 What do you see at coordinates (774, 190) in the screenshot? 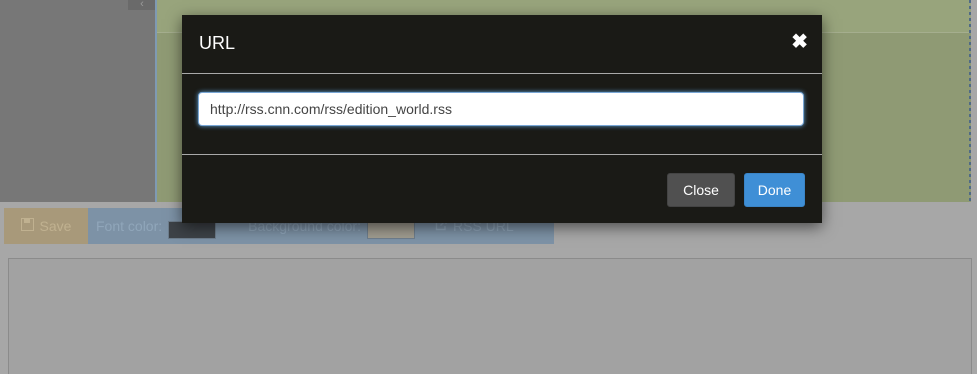
I see `done-button: Done` at bounding box center [774, 190].